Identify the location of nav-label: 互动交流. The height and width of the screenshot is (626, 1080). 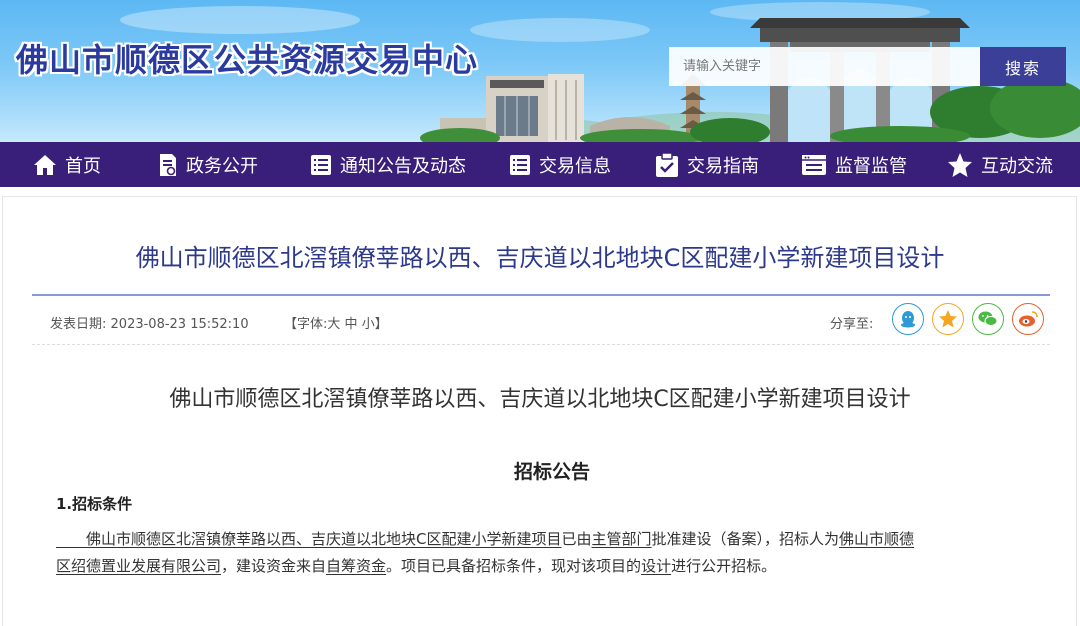
(1017, 166).